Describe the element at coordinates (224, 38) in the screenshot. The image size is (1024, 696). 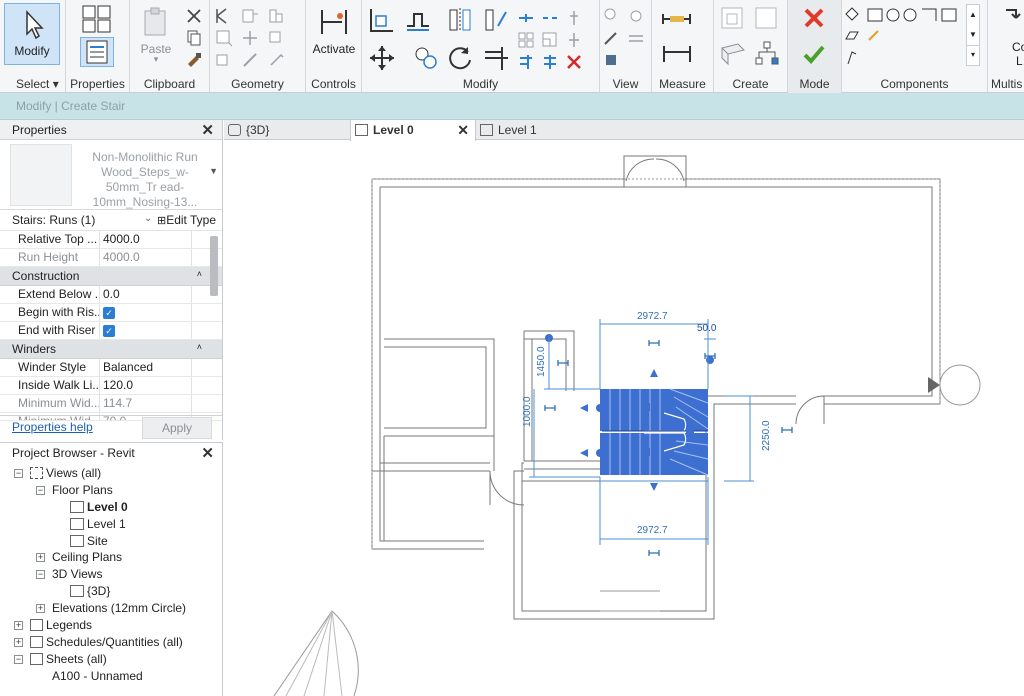
I see `split-face-icon` at that location.